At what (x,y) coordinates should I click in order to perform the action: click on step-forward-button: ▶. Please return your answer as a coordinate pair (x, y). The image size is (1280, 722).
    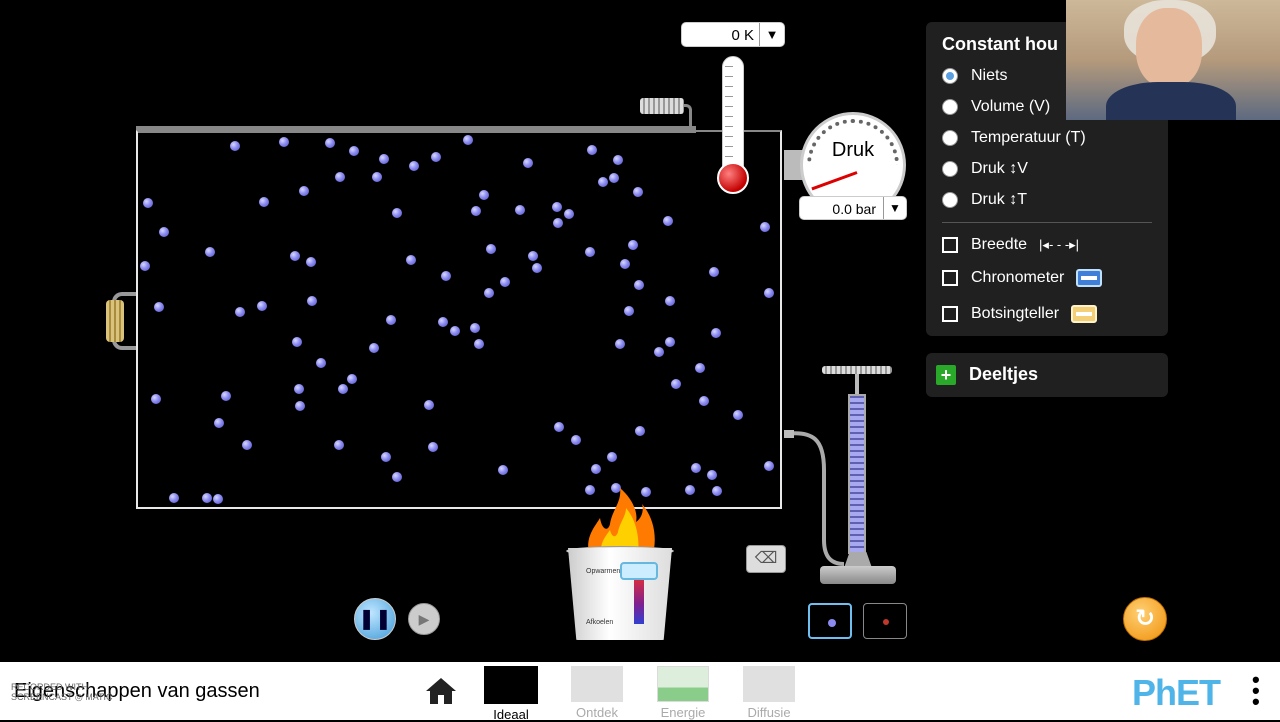
    Looking at the image, I should click on (424, 619).